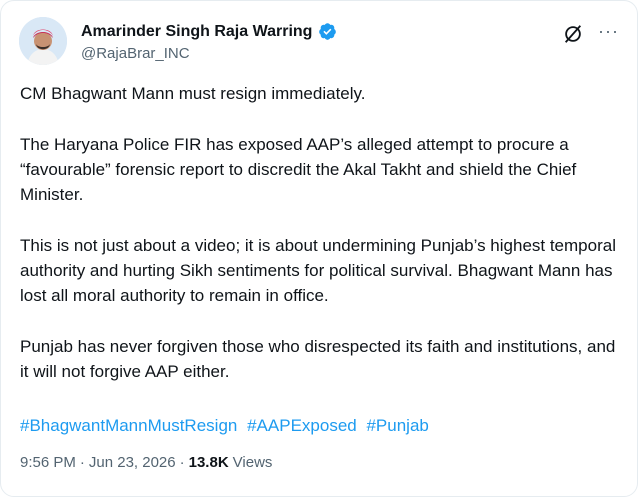 The image size is (640, 499). Describe the element at coordinates (132, 462) in the screenshot. I see `tweet-date: Jun 23, 2026` at that location.